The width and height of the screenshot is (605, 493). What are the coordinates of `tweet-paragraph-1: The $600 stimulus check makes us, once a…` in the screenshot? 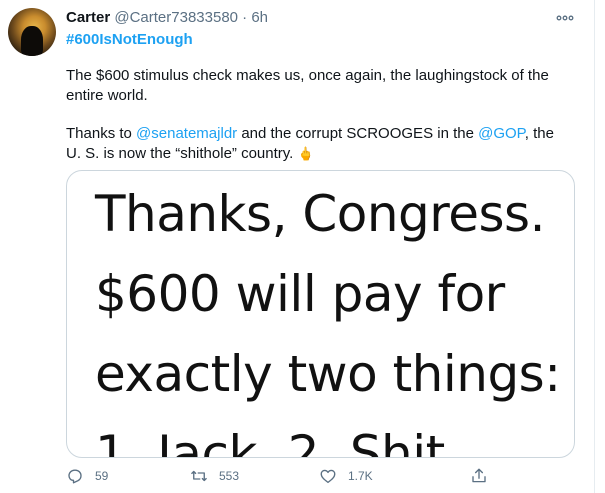 It's located at (307, 85).